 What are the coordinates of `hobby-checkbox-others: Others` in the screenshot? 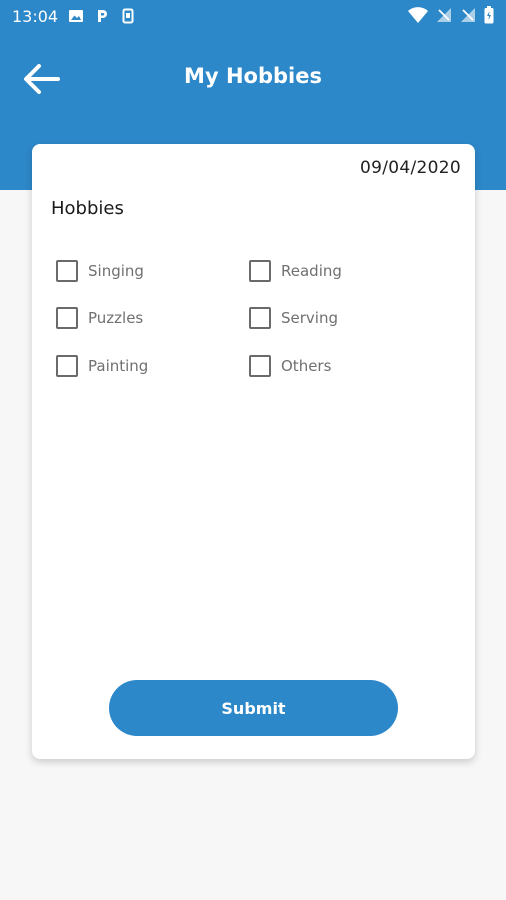 It's located at (290, 366).